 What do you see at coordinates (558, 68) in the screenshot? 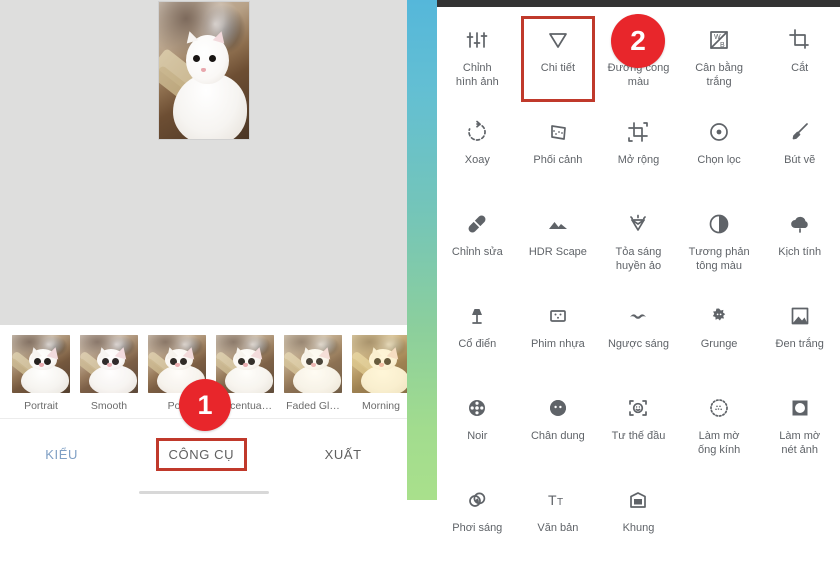
I see `tool-label: Chi tiết` at bounding box center [558, 68].